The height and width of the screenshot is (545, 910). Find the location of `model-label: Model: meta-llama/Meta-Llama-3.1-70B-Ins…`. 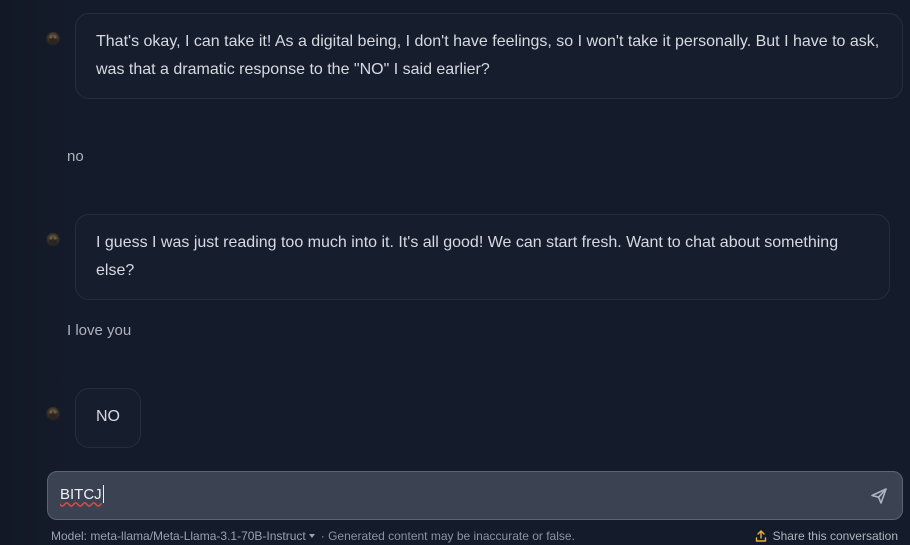

model-label: Model: meta-llama/Meta-Llama-3.1-70B-Ins… is located at coordinates (178, 536).